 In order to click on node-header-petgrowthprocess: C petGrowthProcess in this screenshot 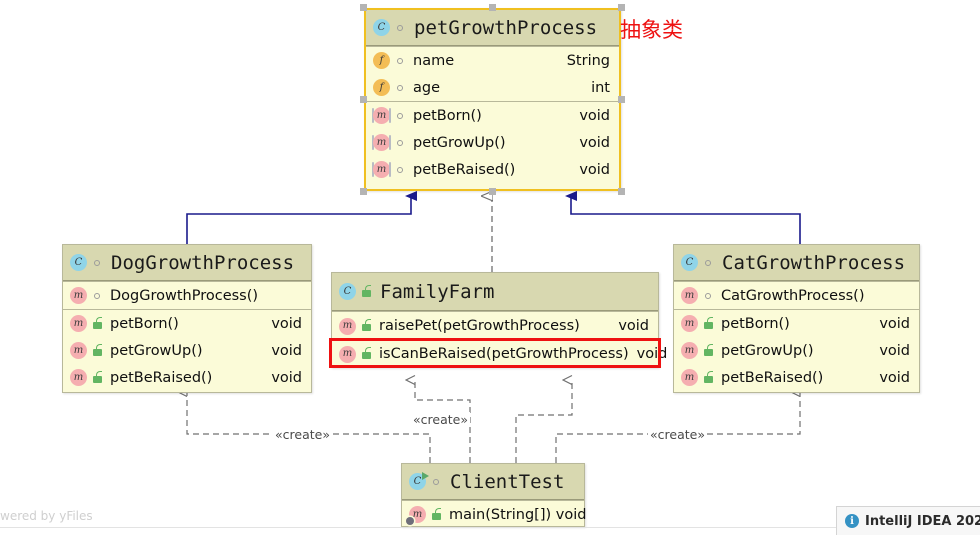, I will do `click(492, 28)`.